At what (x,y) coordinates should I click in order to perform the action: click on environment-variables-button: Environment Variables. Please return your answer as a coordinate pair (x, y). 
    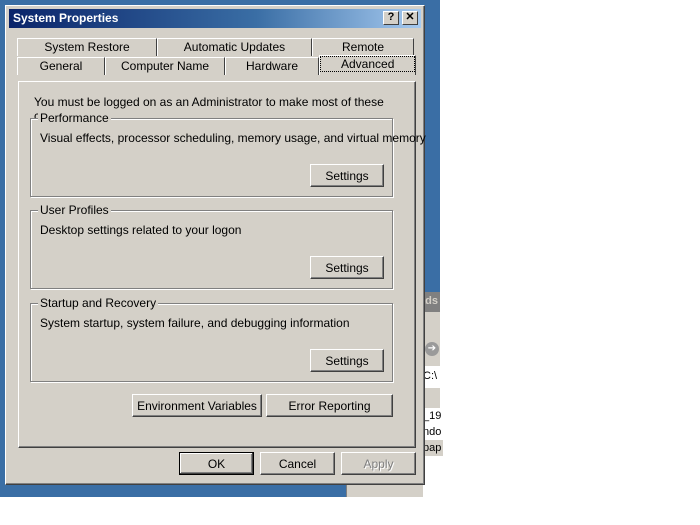
    Looking at the image, I should click on (197, 405).